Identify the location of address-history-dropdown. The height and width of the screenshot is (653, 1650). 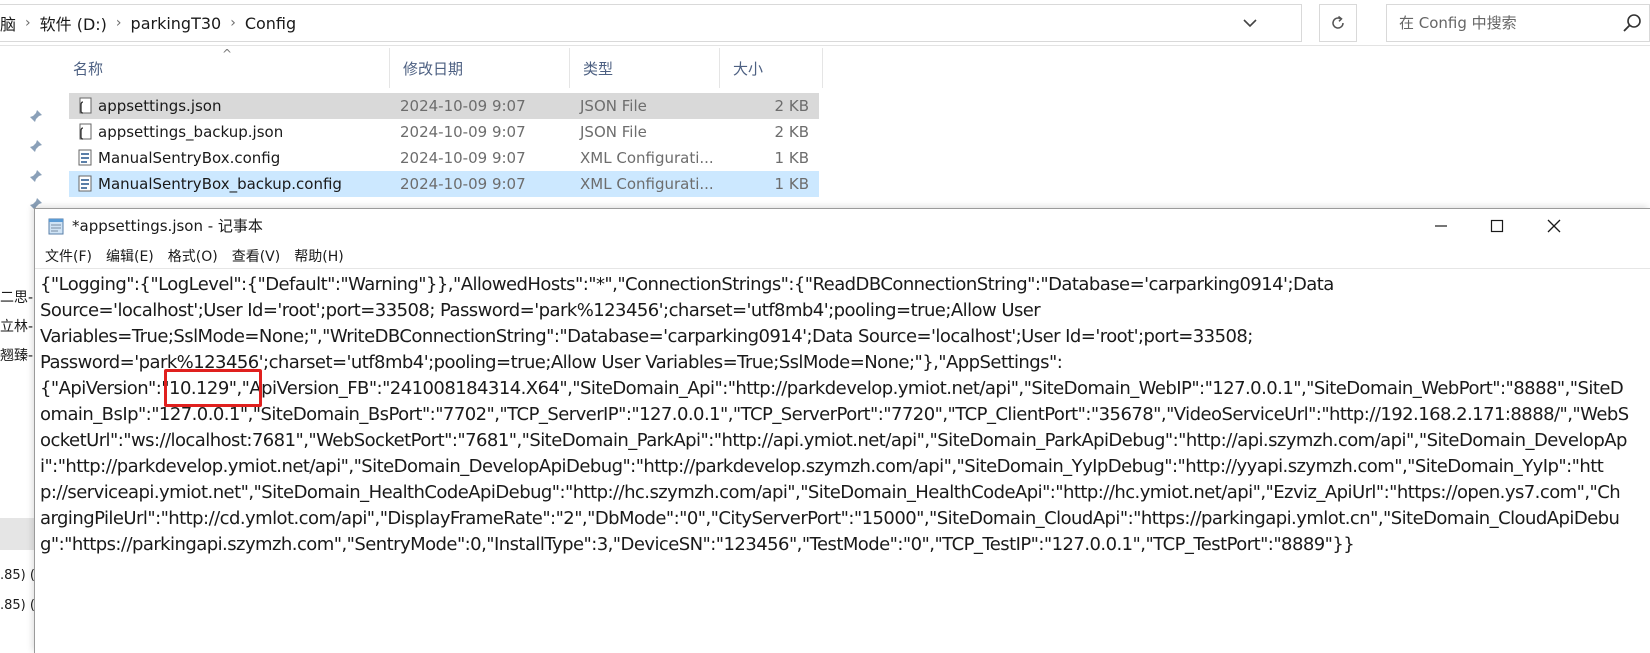
(1250, 23).